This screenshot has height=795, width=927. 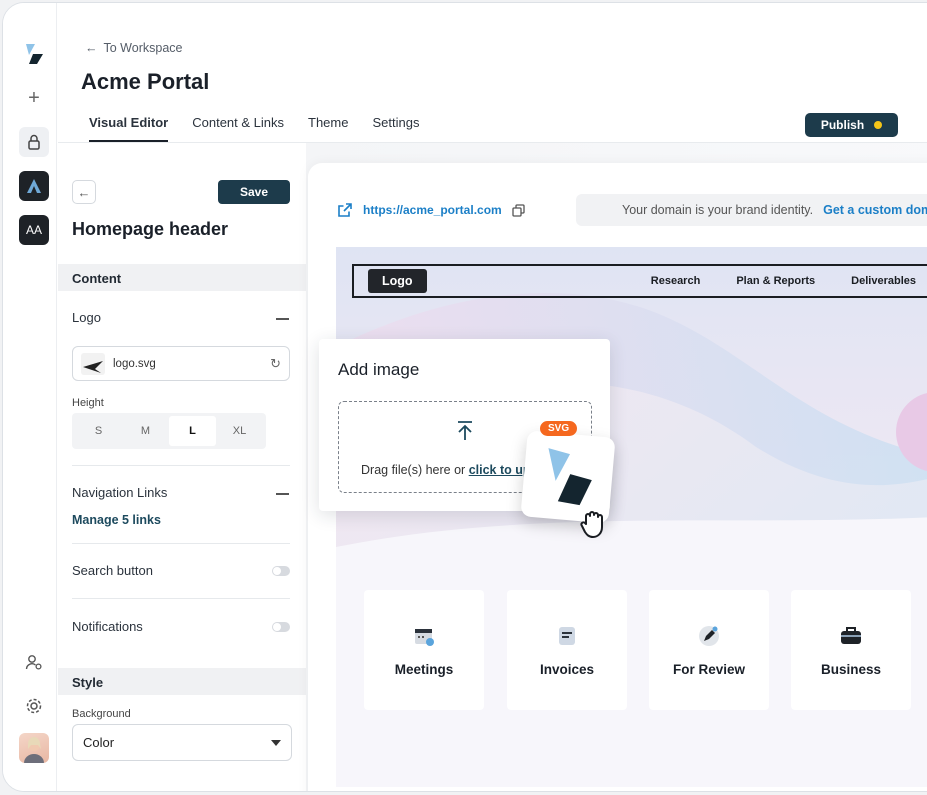 What do you see at coordinates (415, 470) in the screenshot?
I see `drop-text: Drag file(s) here or` at bounding box center [415, 470].